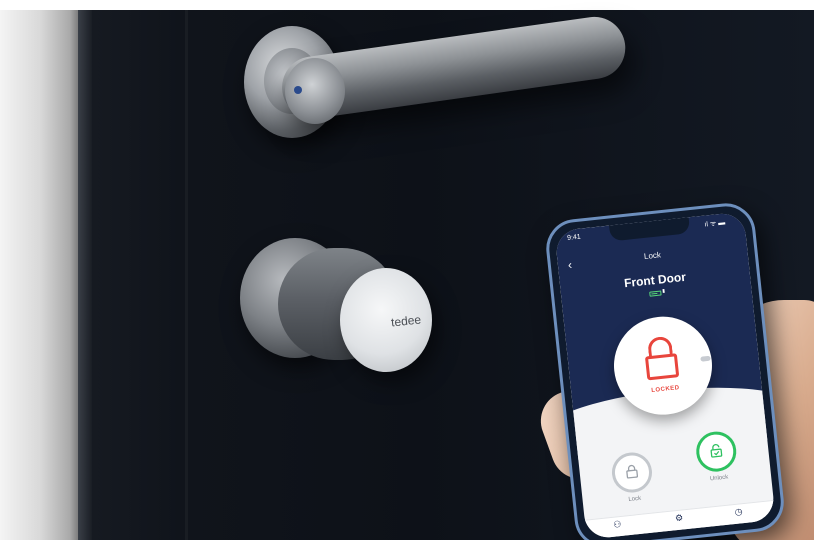 Image resolution: width=814 pixels, height=549 pixels. Describe the element at coordinates (39, 275) in the screenshot. I see `wall` at that location.